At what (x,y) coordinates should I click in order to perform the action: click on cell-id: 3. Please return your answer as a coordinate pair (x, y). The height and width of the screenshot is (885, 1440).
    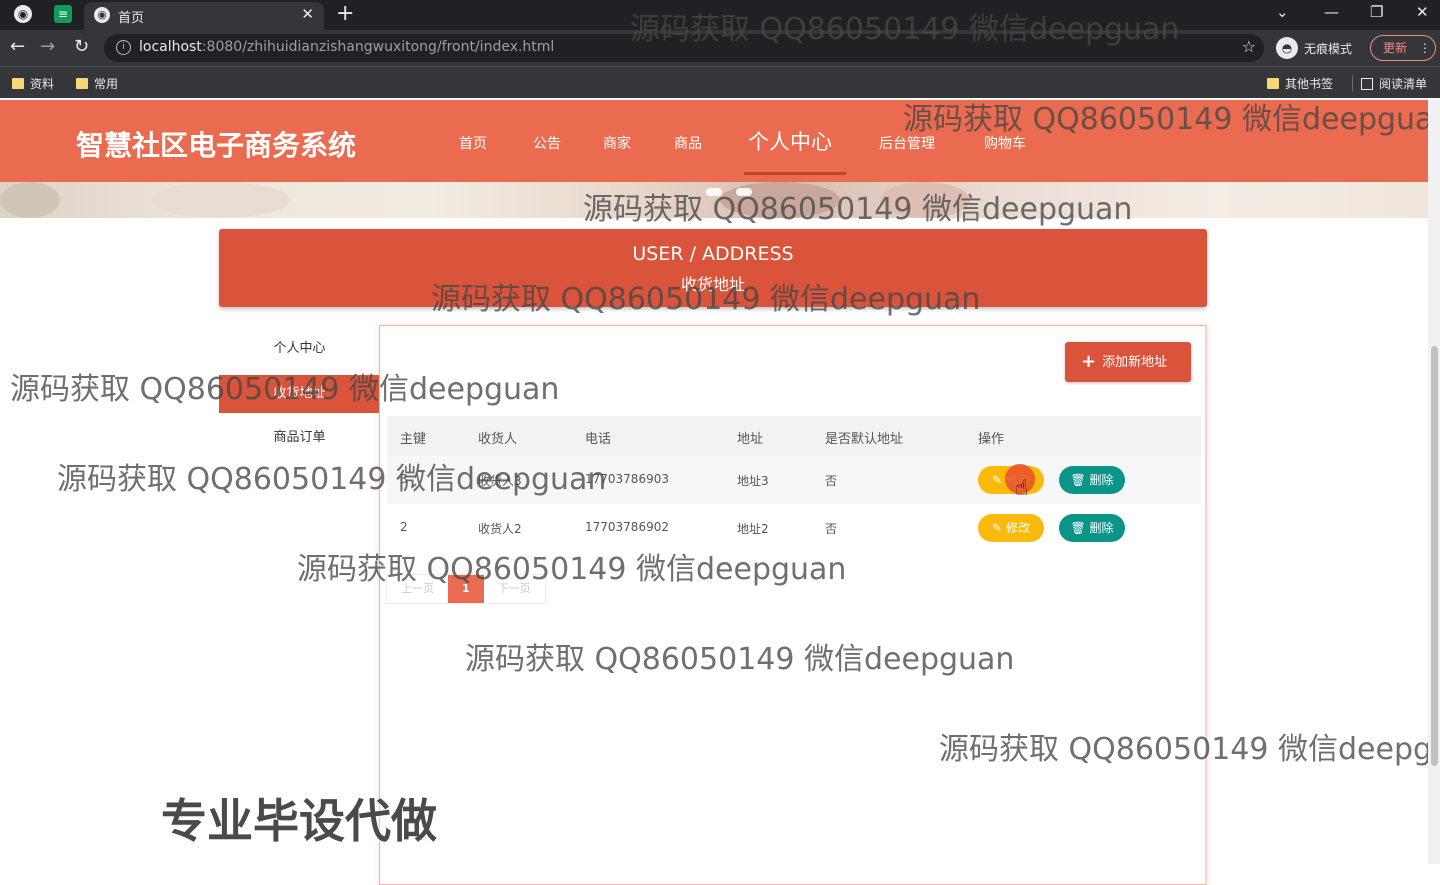
    Looking at the image, I should click on (404, 479).